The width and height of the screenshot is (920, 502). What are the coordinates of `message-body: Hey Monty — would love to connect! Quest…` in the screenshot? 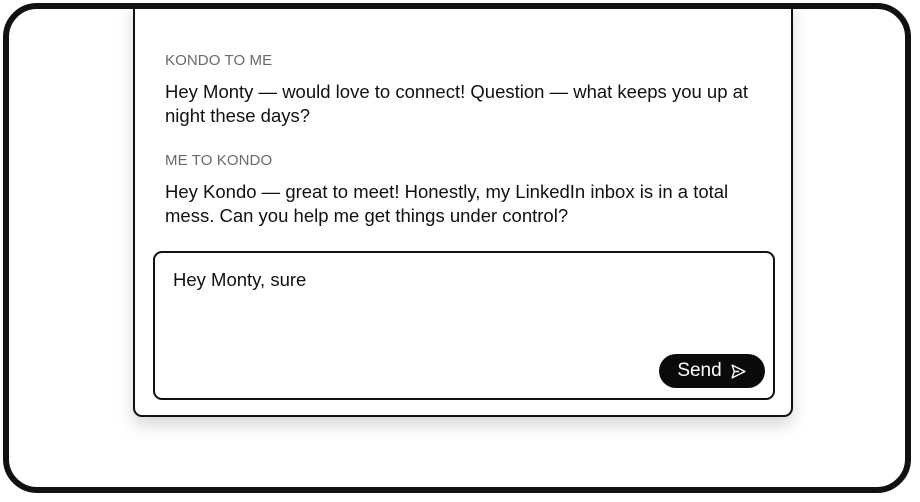 It's located at (457, 103).